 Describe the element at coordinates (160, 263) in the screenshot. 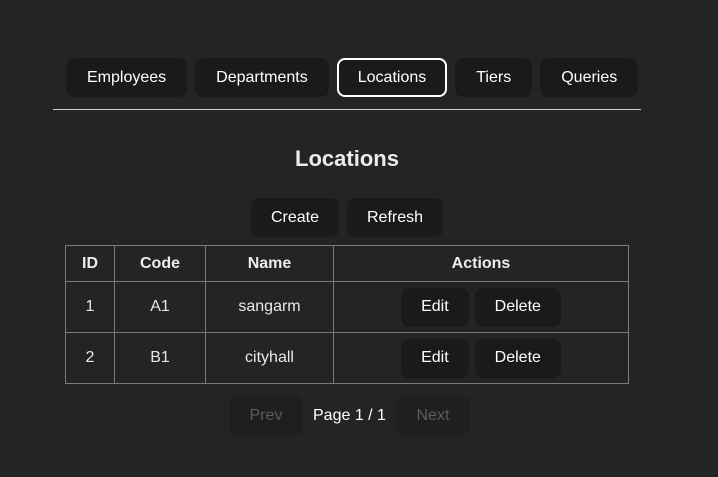

I see `column-header-code: Code` at that location.